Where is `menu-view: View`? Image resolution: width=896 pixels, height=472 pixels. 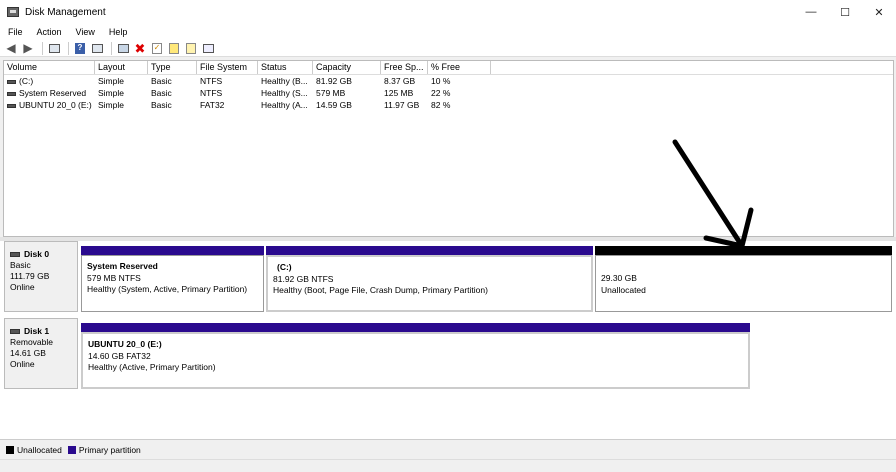
menu-view: View is located at coordinates (85, 32).